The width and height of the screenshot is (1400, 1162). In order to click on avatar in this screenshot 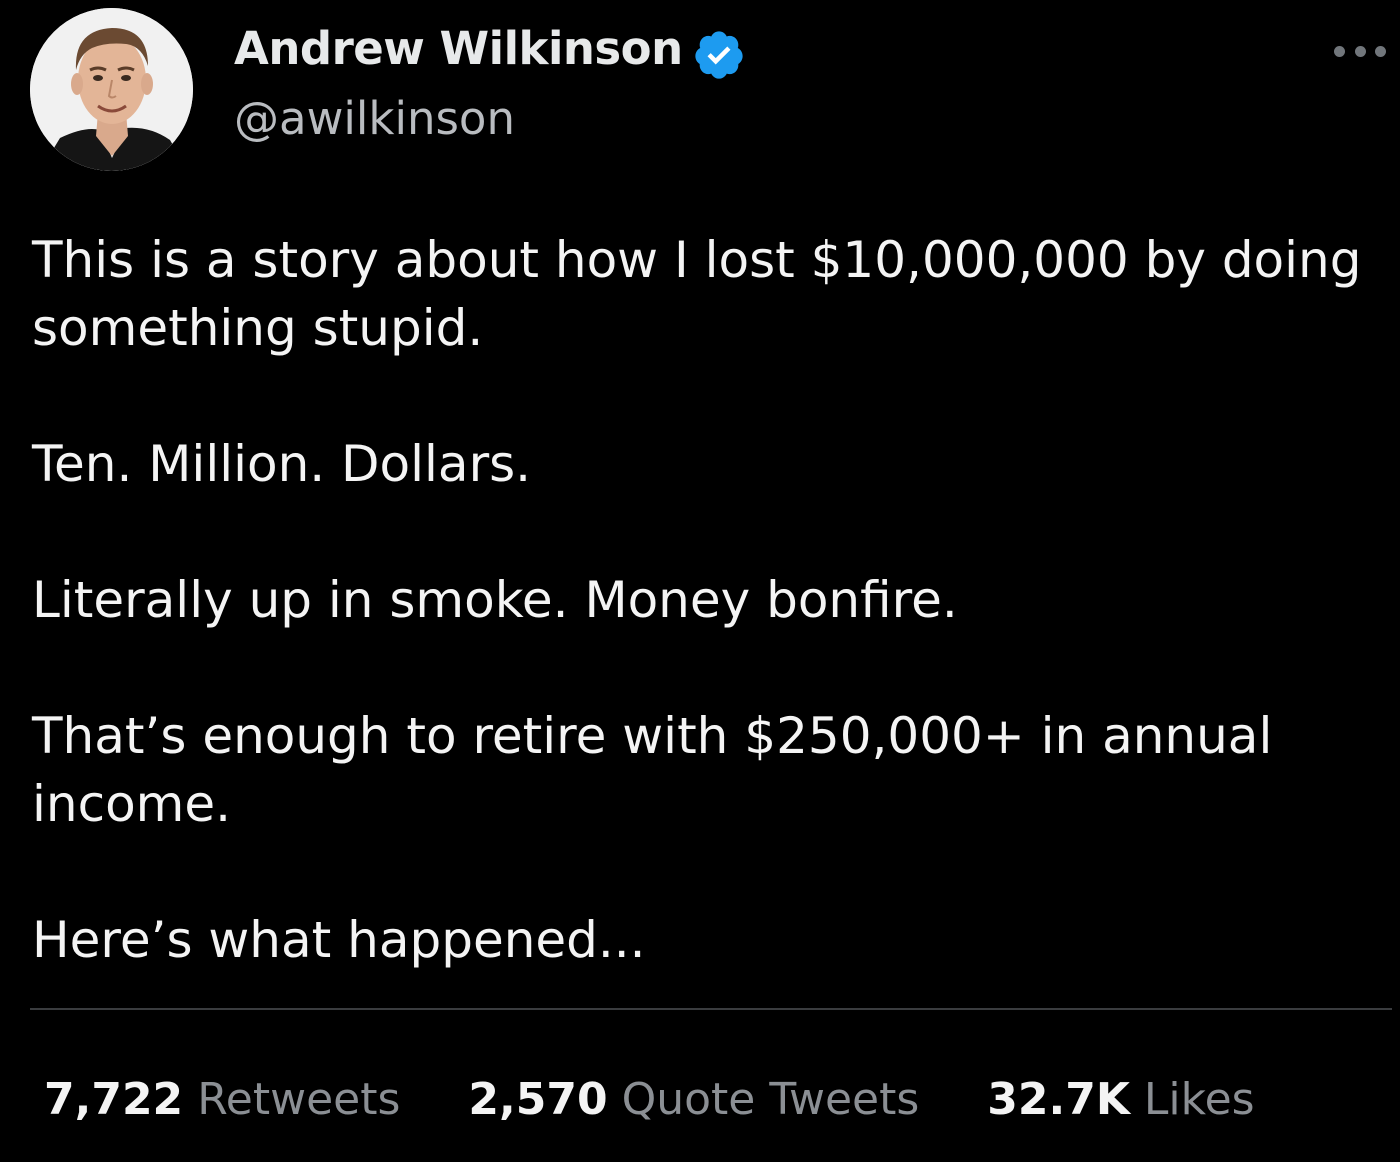, I will do `click(111, 89)`.